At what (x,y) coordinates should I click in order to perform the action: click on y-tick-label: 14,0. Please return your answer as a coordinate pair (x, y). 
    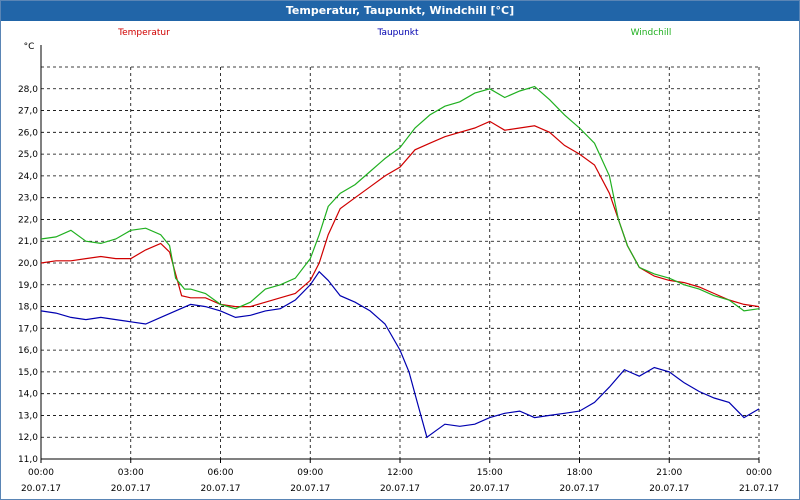
    Looking at the image, I should click on (28, 395).